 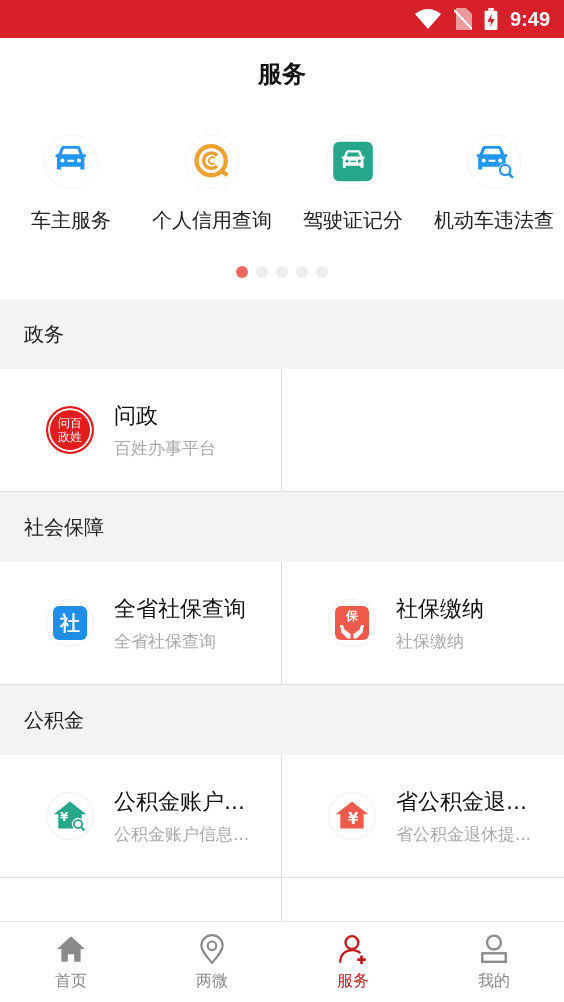 I want to click on nav-tab: 首页, so click(x=70, y=962).